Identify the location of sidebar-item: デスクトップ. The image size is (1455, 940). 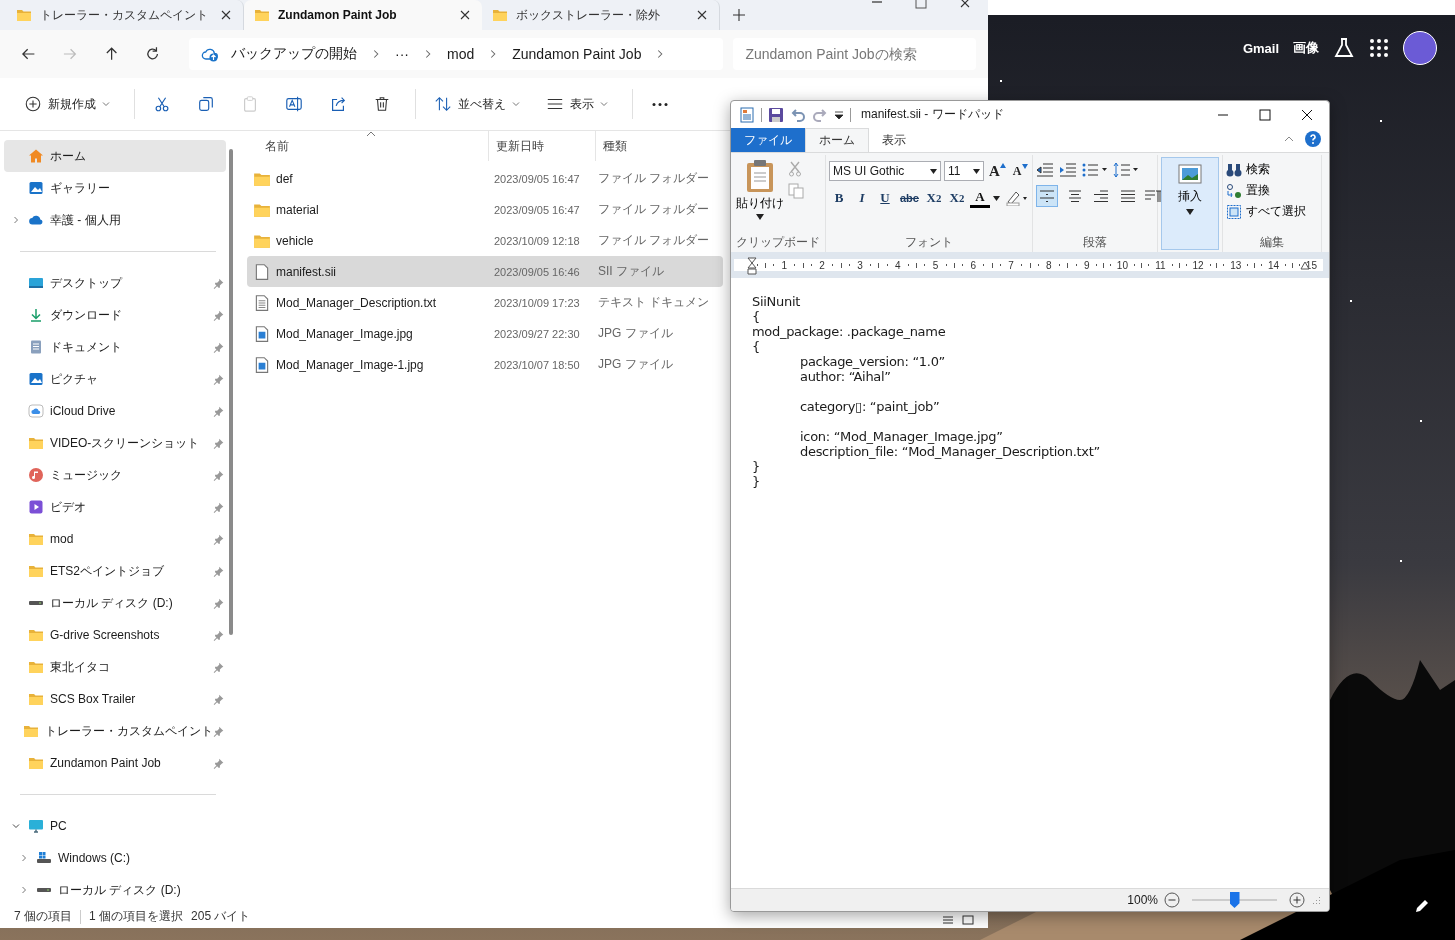
(115, 283).